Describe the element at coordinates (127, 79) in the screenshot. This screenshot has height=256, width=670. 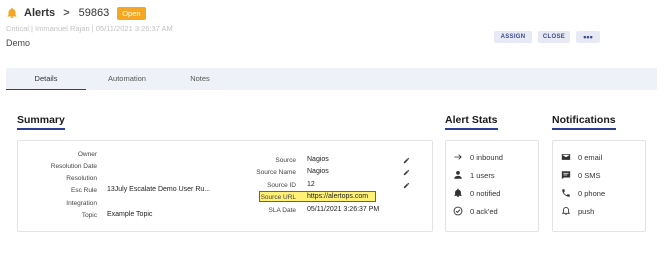
I see `tab-automation: Automation` at that location.